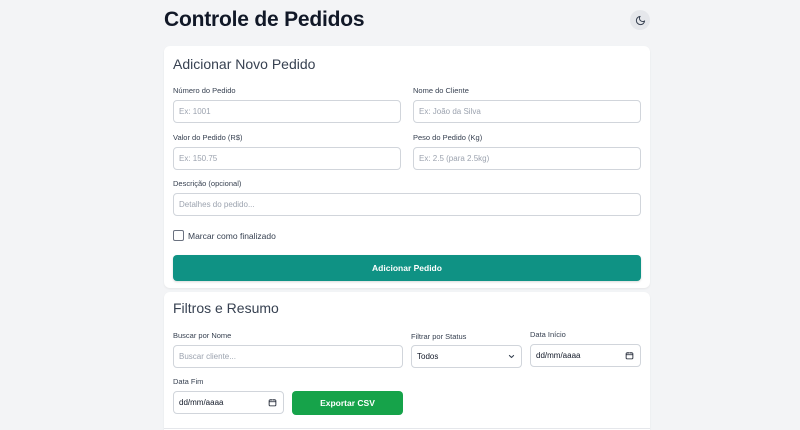 Image resolution: width=800 pixels, height=430 pixels. What do you see at coordinates (188, 381) in the screenshot?
I see `end-date-label: Data Fim` at bounding box center [188, 381].